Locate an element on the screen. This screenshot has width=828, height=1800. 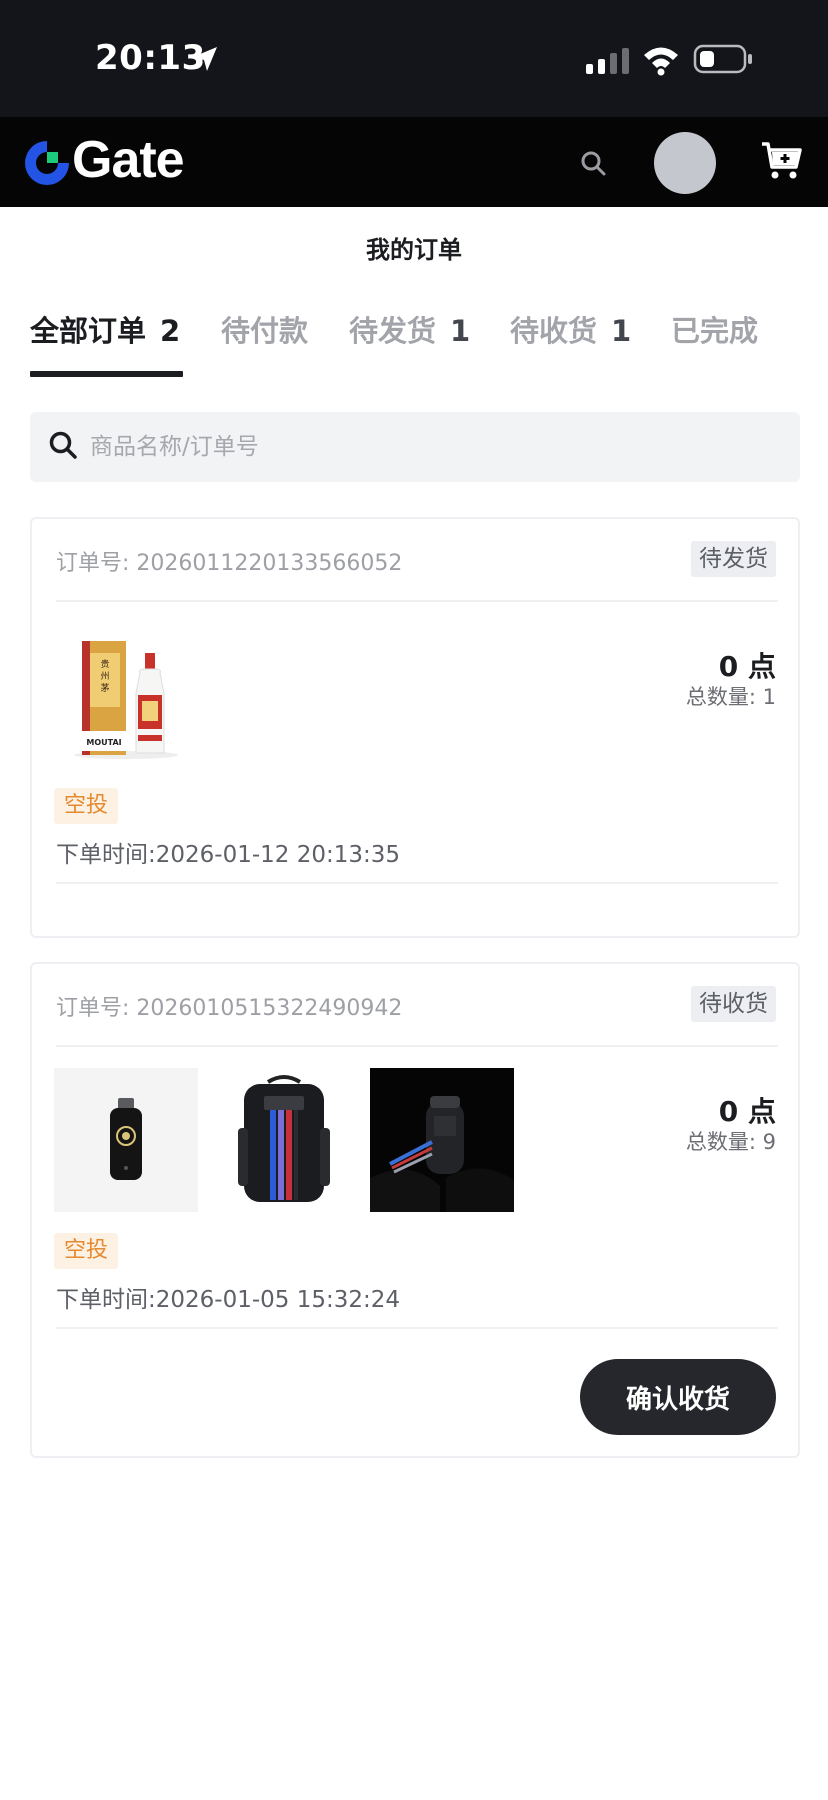
tab-pending-payment: 待付款 is located at coordinates (264, 329).